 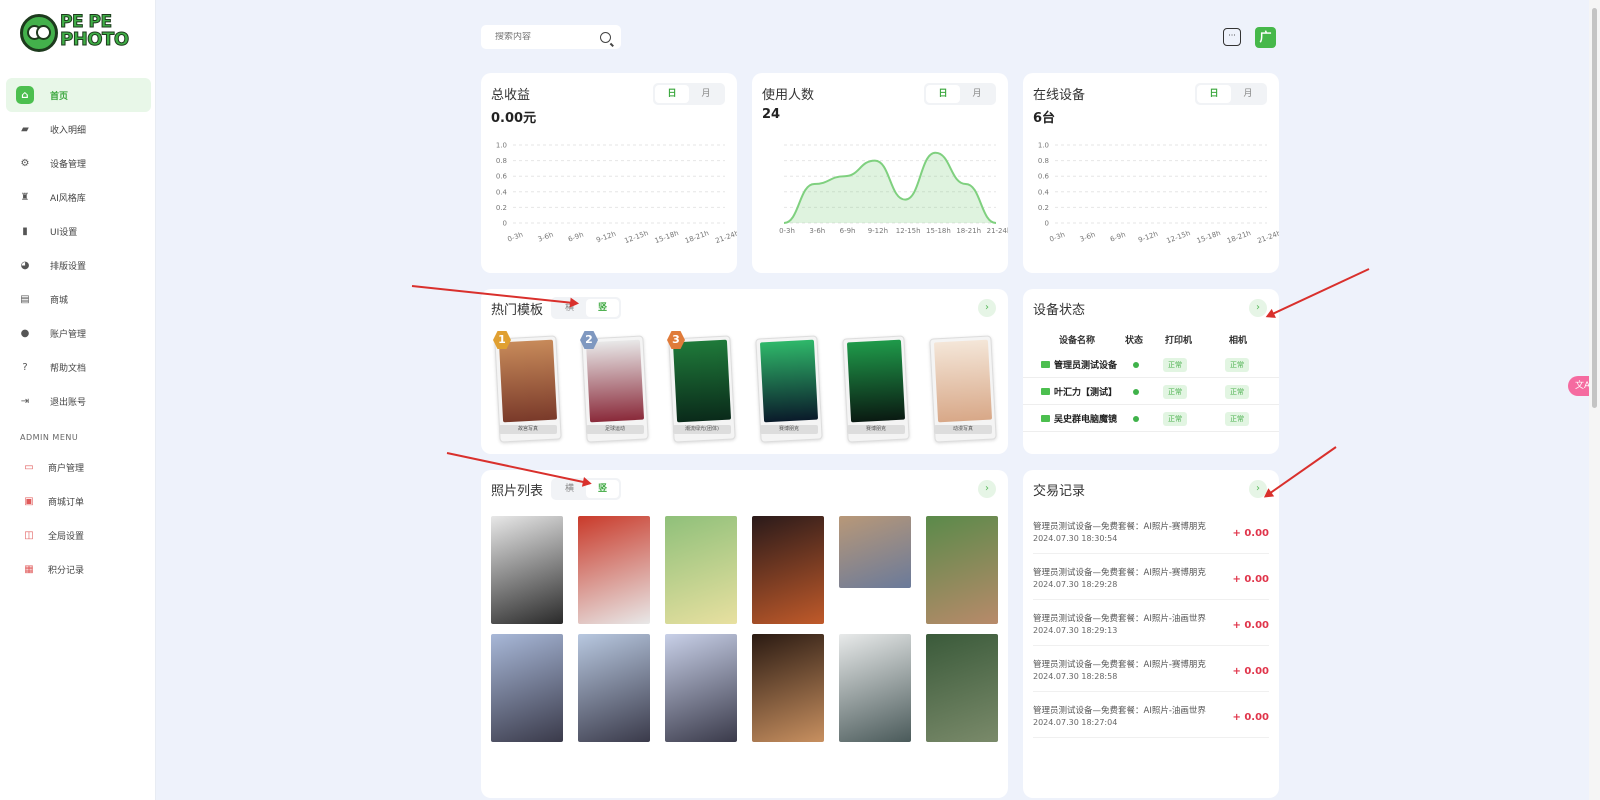 I want to click on area-fill, so click(x=890, y=187).